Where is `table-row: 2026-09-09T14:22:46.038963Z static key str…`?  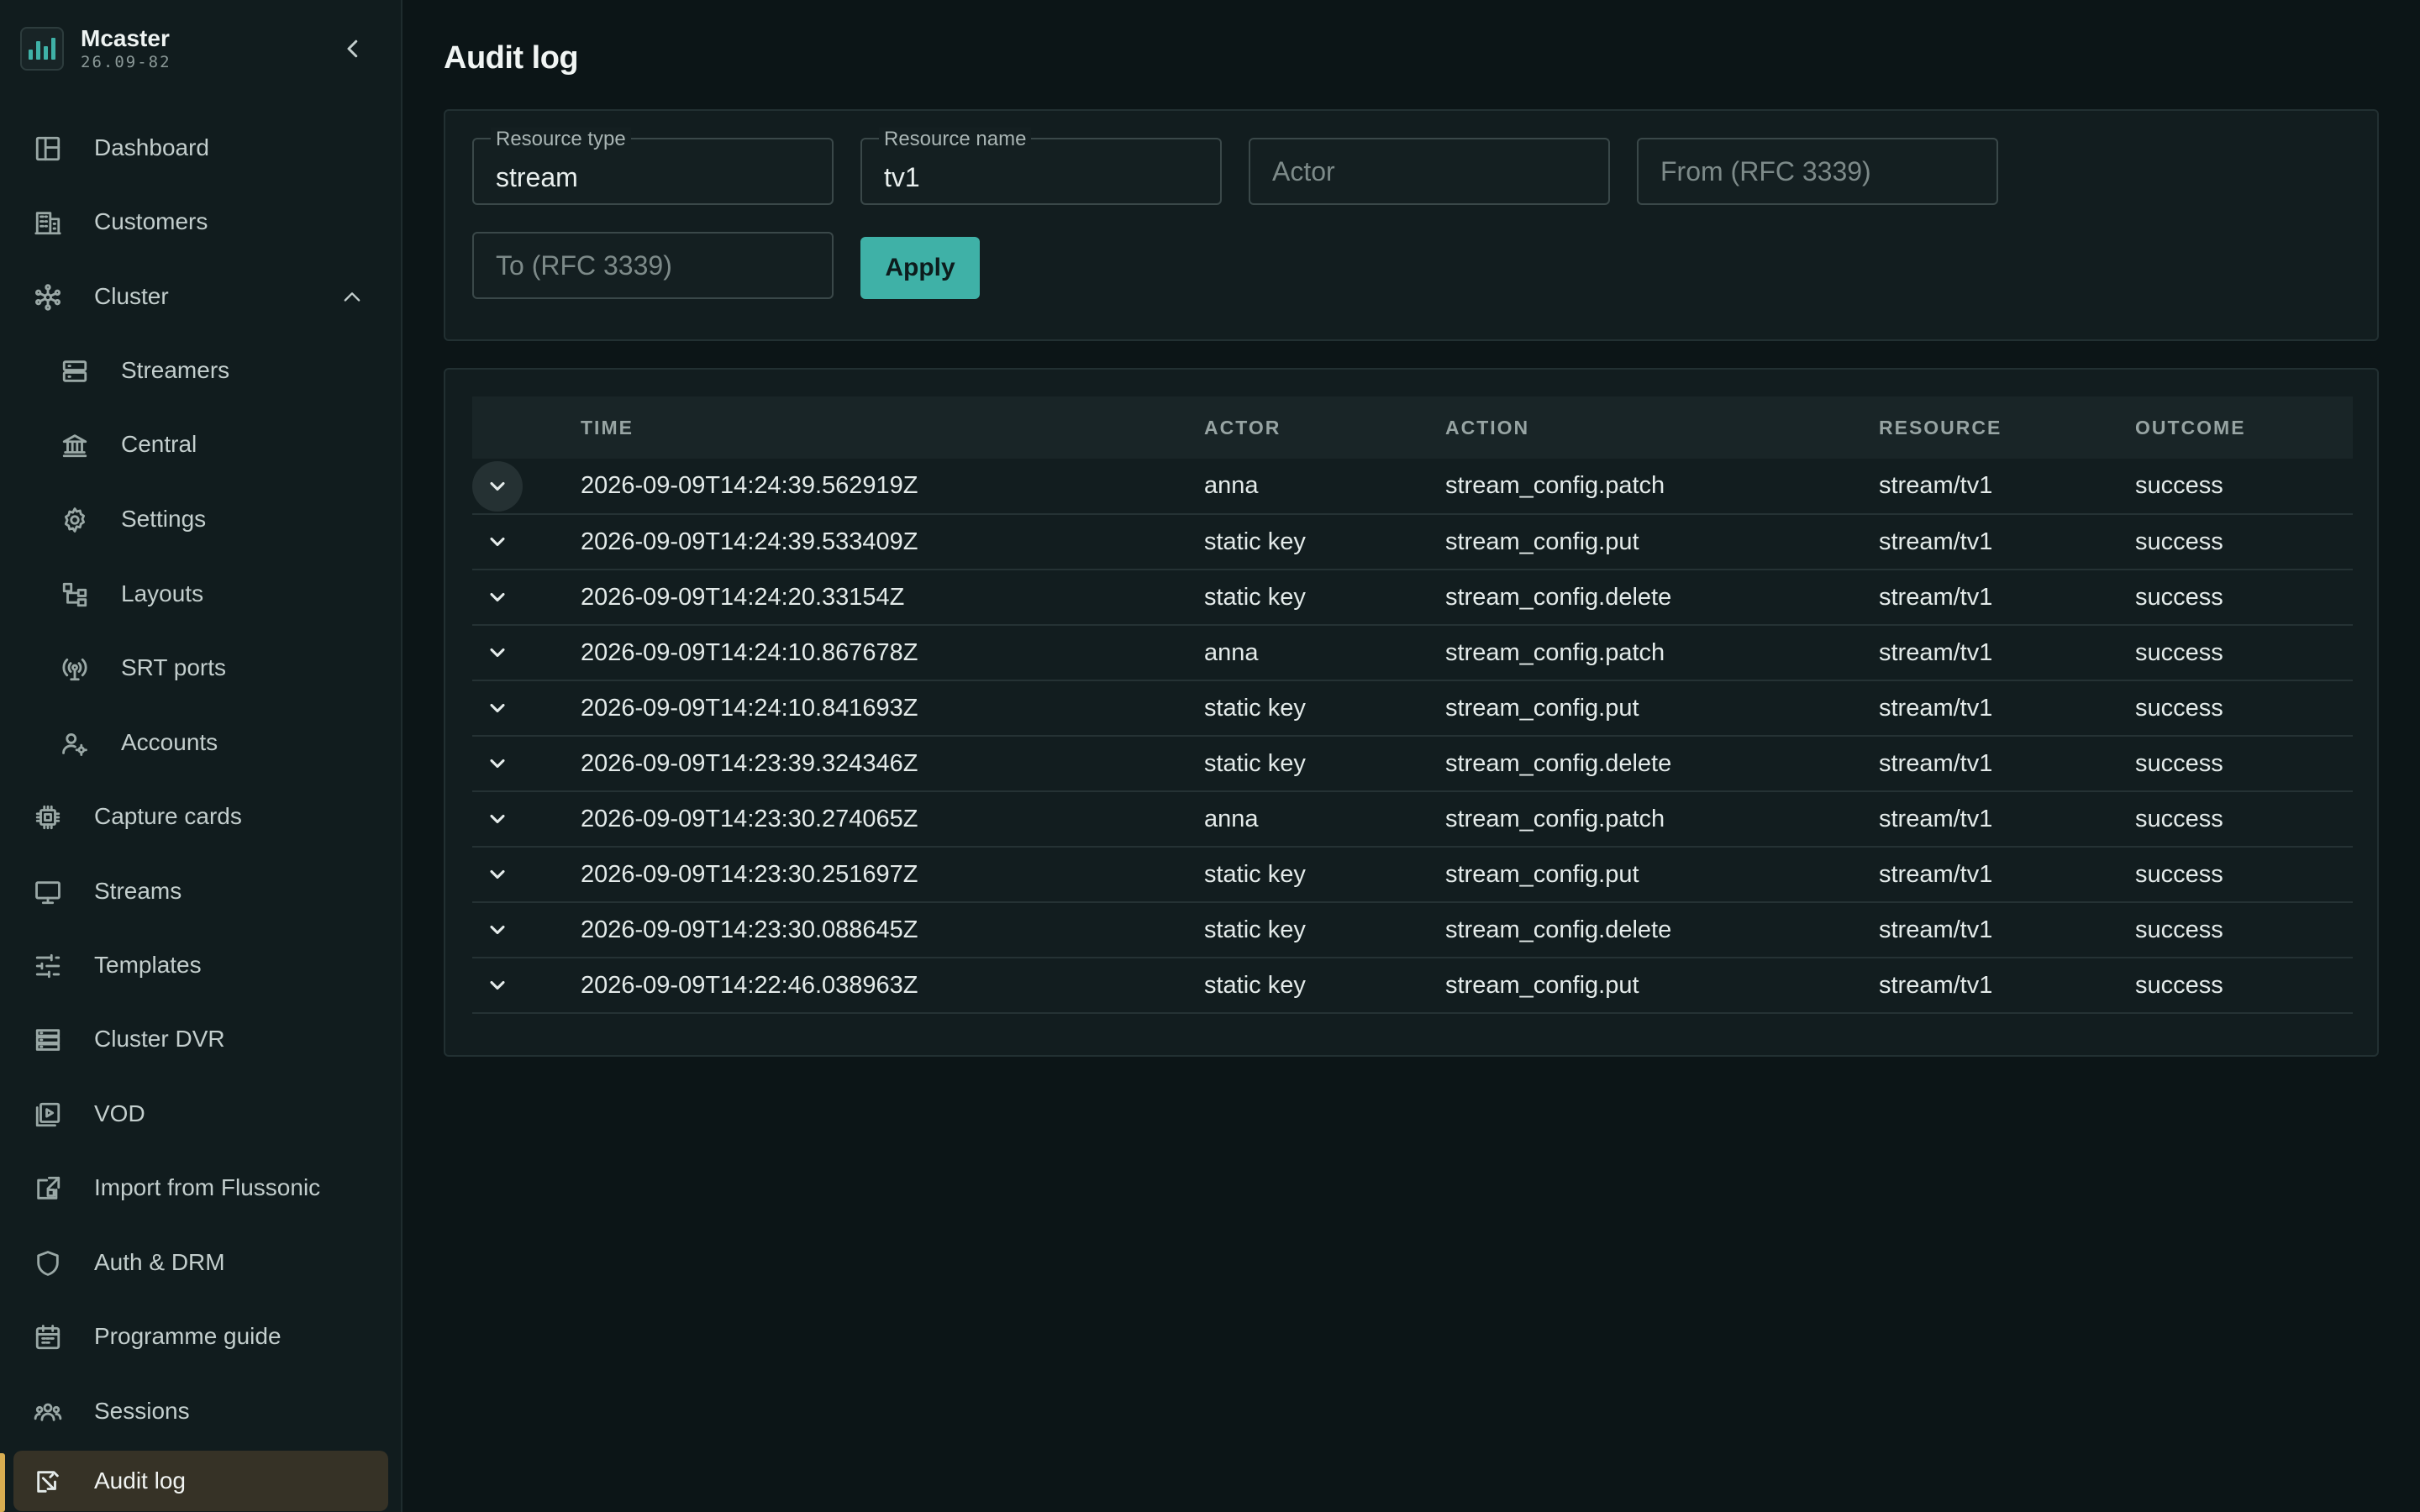 table-row: 2026-09-09T14:22:46.038963Z static key str… is located at coordinates (1412, 985).